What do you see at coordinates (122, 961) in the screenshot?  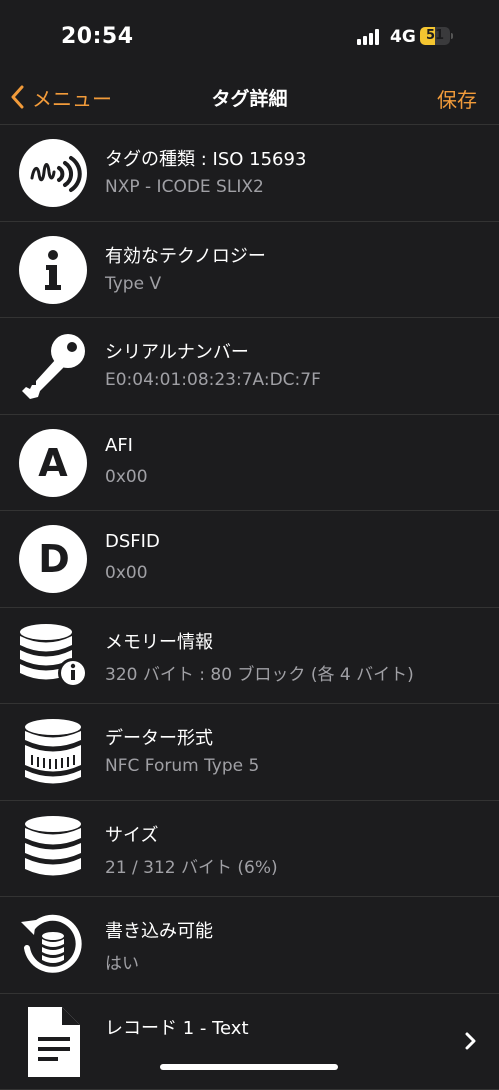 I see `row-value: はい` at bounding box center [122, 961].